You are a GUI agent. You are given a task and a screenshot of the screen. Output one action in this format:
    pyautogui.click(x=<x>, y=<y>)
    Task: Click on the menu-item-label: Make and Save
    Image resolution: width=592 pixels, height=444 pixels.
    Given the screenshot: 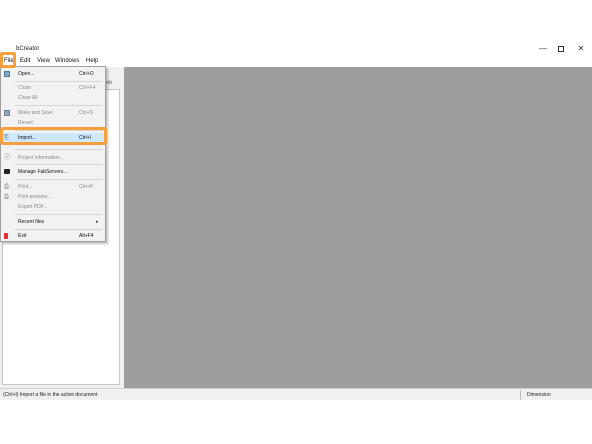 What is the action you would take?
    pyautogui.click(x=35, y=113)
    